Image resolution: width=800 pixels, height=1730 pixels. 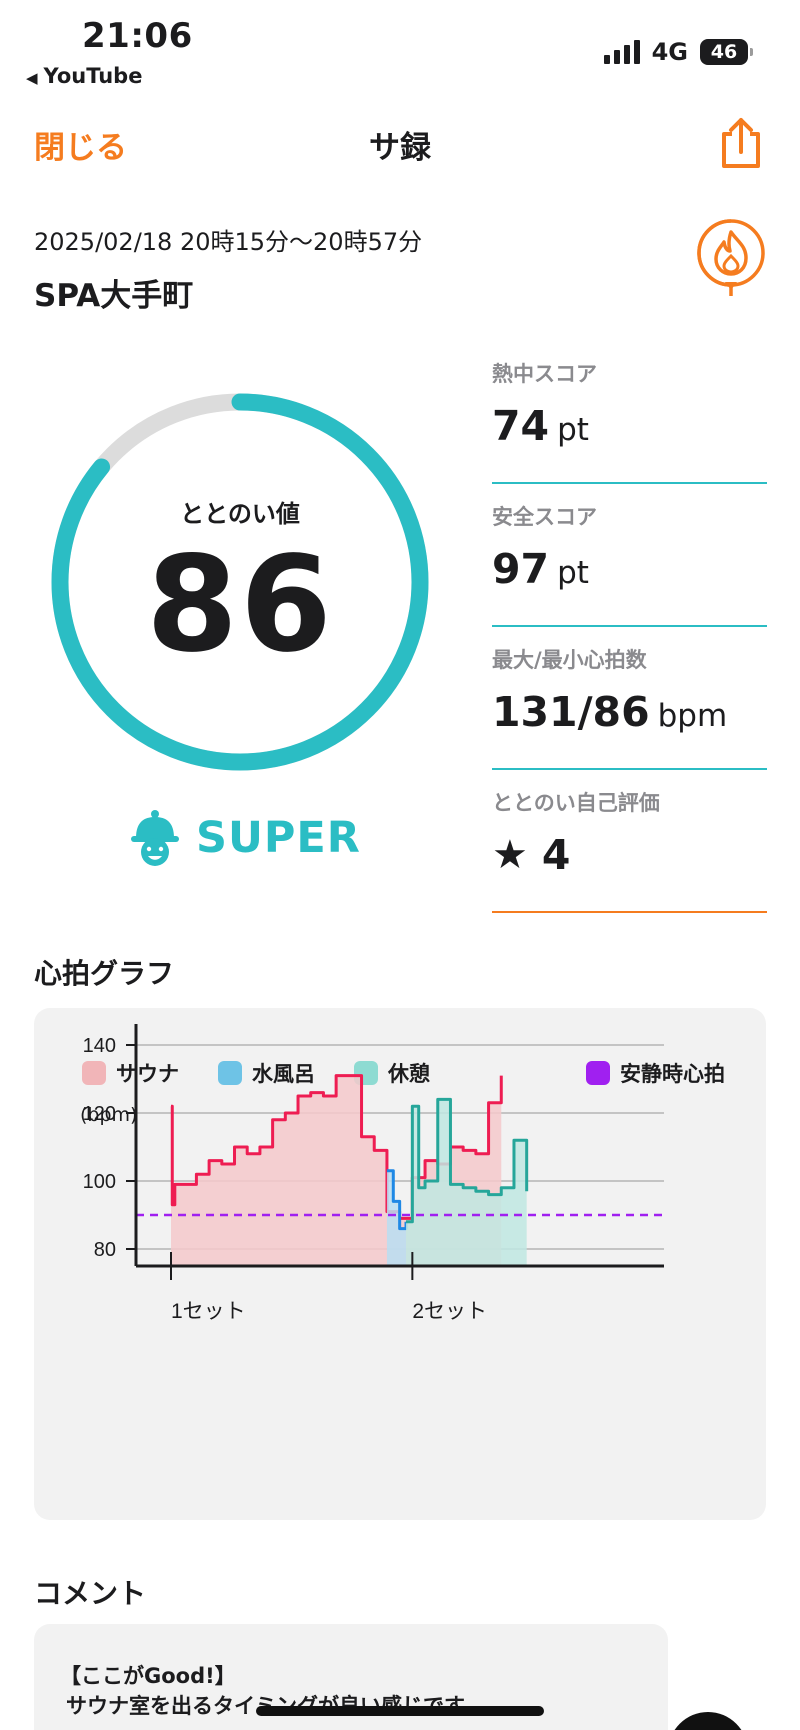 What do you see at coordinates (571, 712) in the screenshot?
I see `heart-rate-range-number: 131/86` at bounding box center [571, 712].